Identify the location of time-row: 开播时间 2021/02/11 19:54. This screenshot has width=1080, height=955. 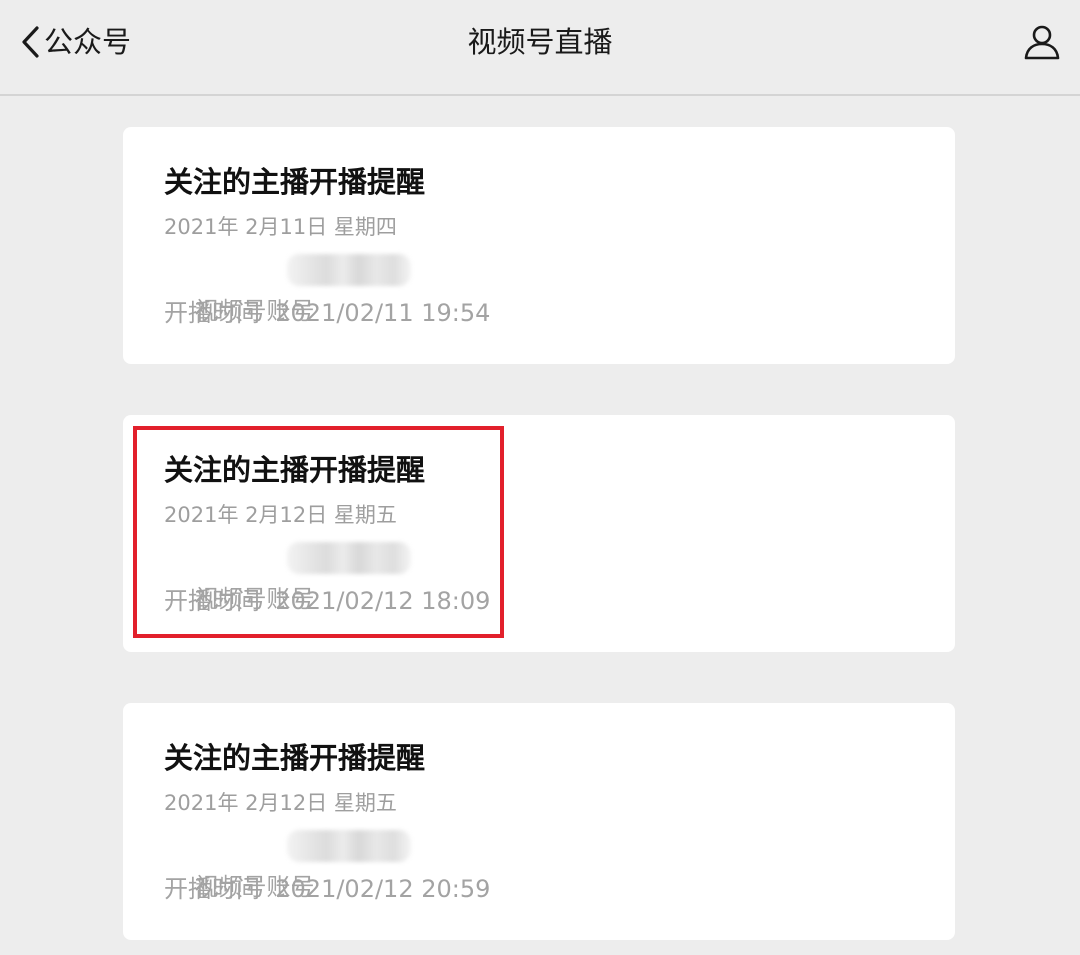
(327, 313).